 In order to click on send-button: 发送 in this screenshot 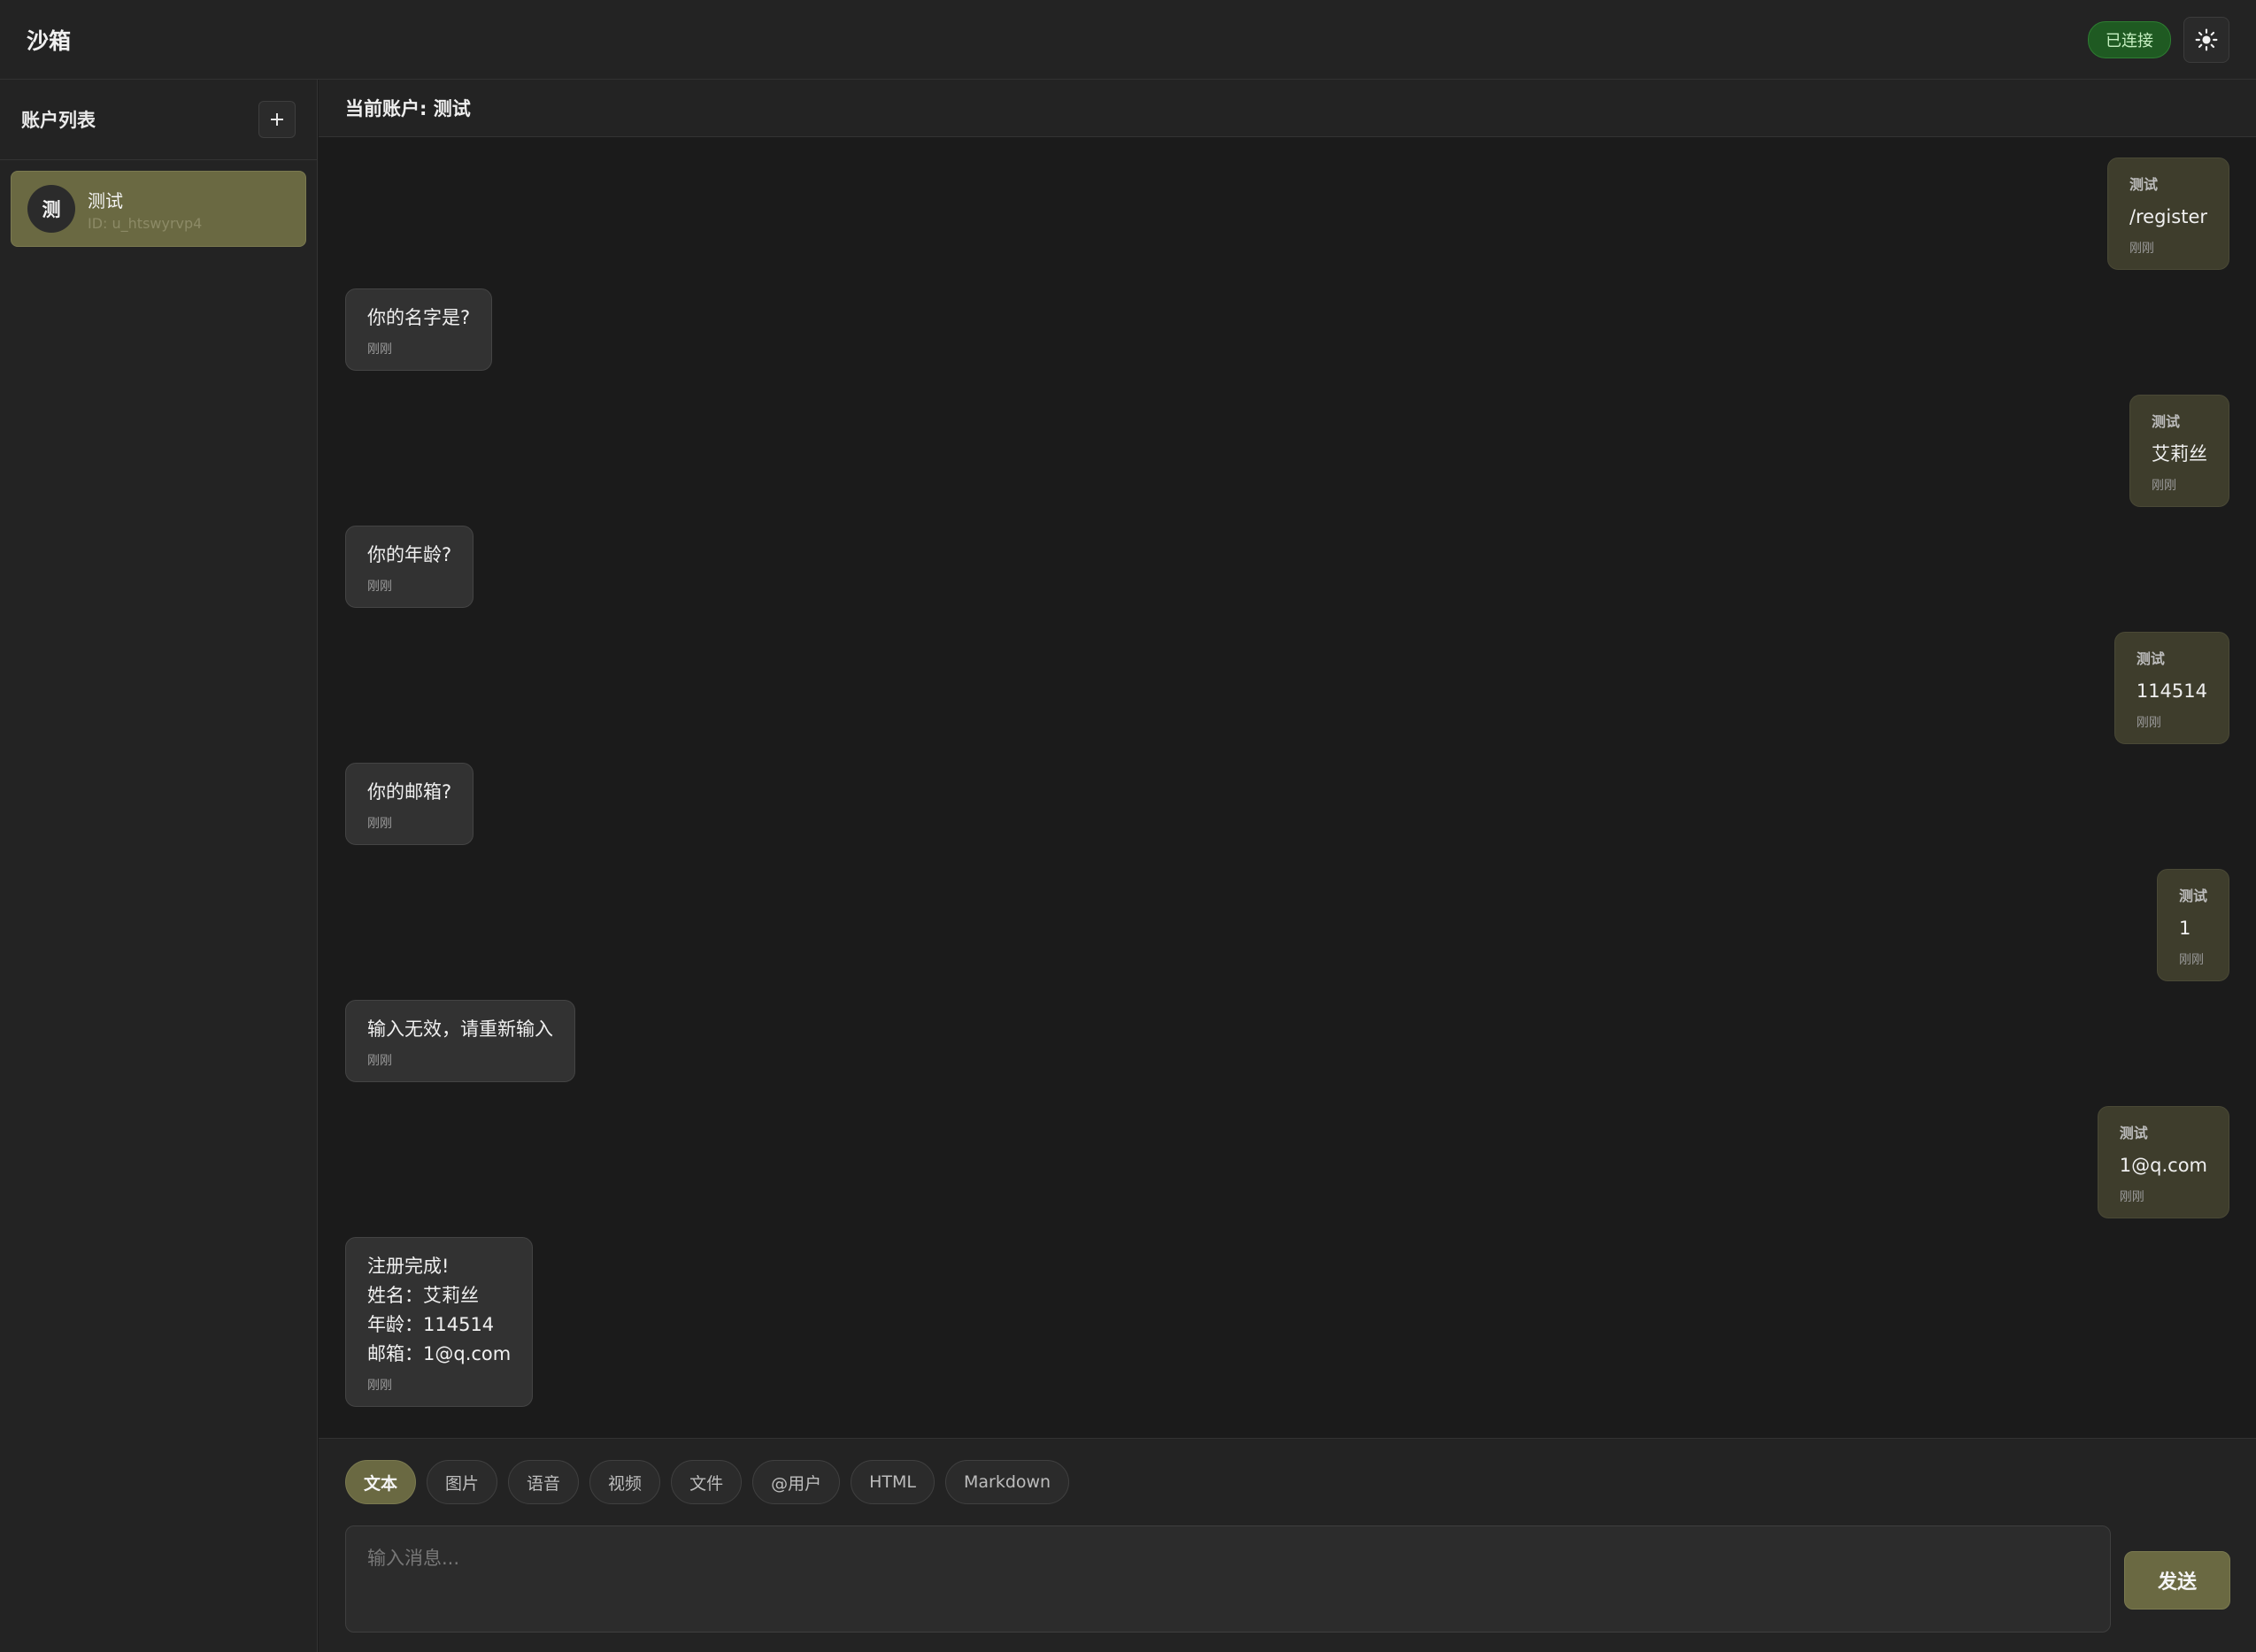, I will do `click(2177, 1580)`.